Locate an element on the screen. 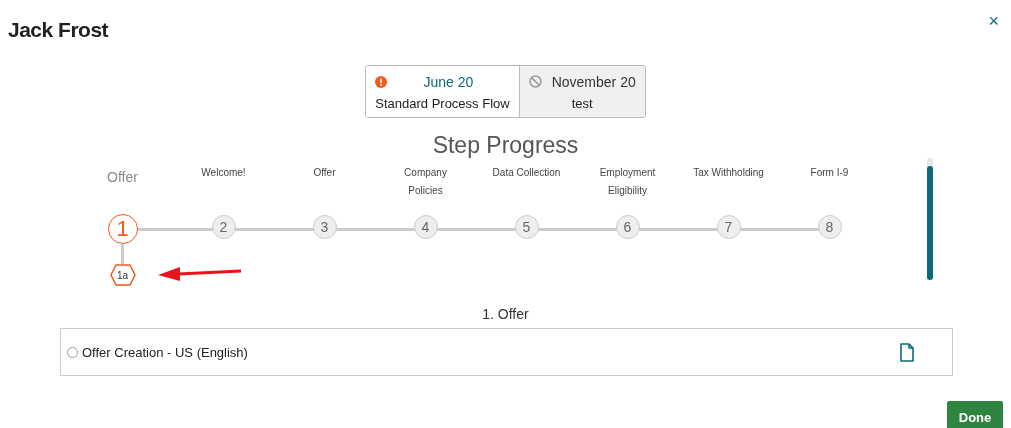 This screenshot has width=1011, height=428. step-label: Data Collection is located at coordinates (526, 173).